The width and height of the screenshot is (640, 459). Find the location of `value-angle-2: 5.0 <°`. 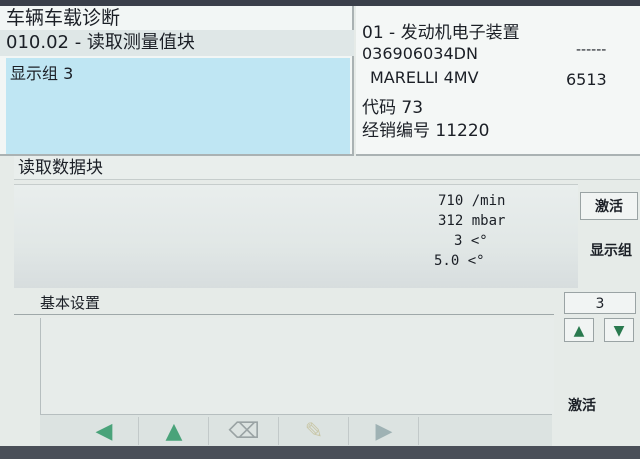

value-angle-2: 5.0 <° is located at coordinates (459, 261).